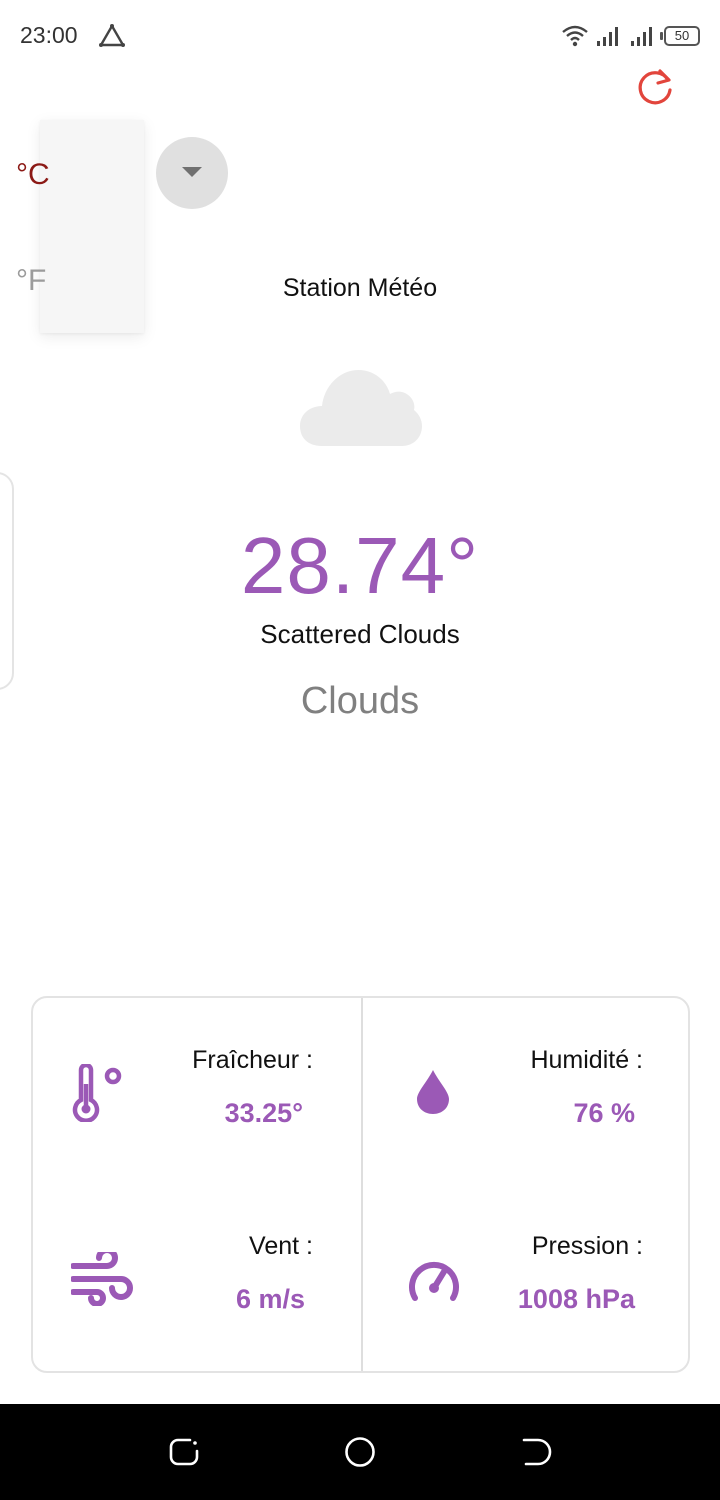 This screenshot has height=1500, width=720. I want to click on status-bar: 23:00 50, so click(360, 36).